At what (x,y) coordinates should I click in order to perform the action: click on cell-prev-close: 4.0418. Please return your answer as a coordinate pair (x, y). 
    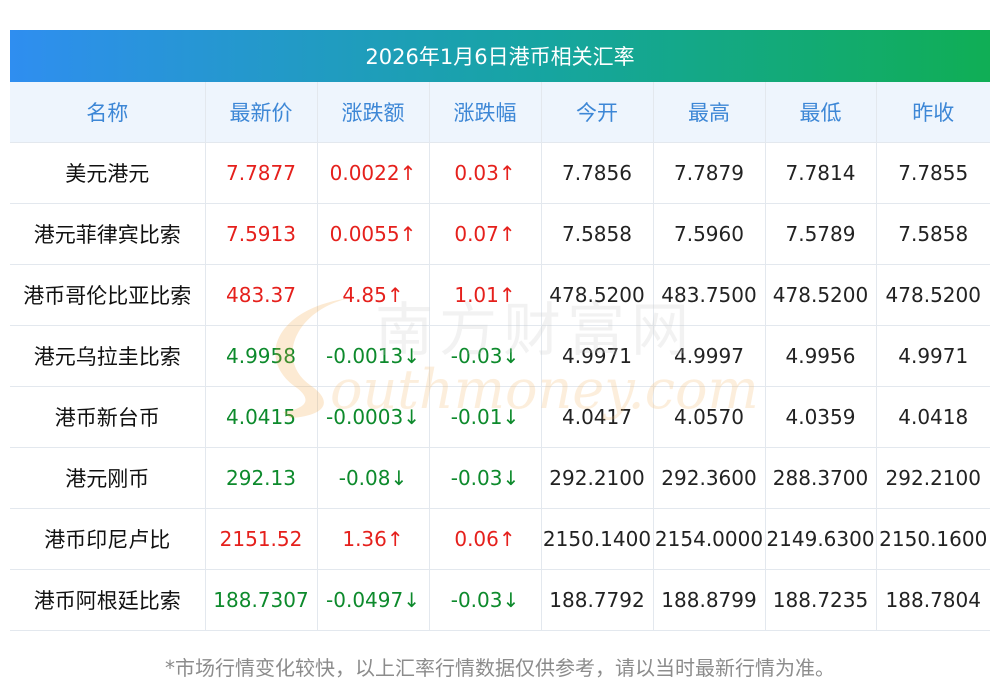
    Looking at the image, I should click on (933, 417).